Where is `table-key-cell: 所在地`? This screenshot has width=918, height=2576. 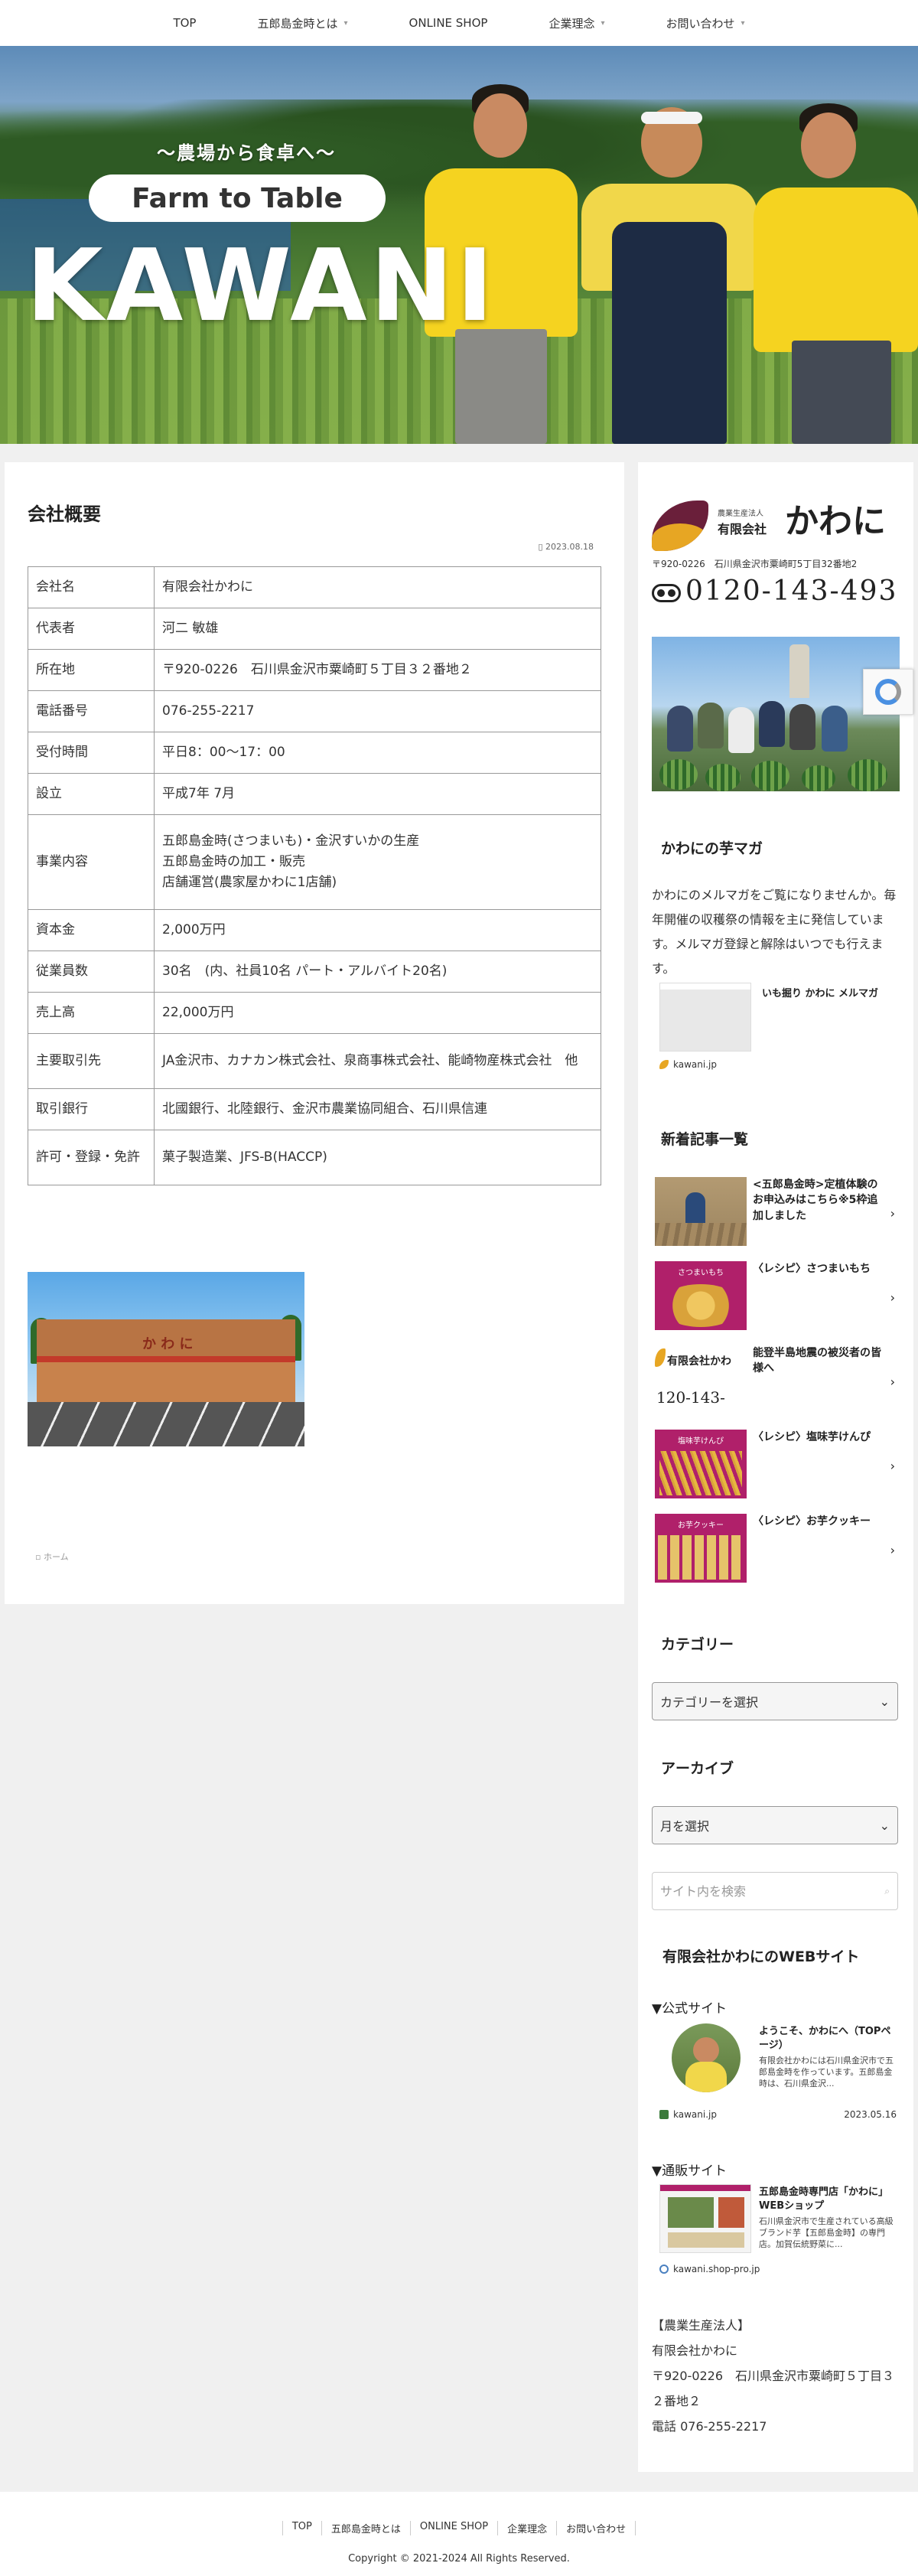 table-key-cell: 所在地 is located at coordinates (91, 670).